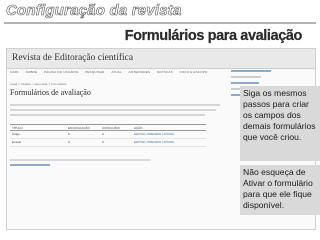 This screenshot has width=320, height=240. What do you see at coordinates (108, 143) in the screenshot?
I see `table-row: Ensaio 0 0 EDITAR | PREVIEW | ATIVAR` at bounding box center [108, 143].